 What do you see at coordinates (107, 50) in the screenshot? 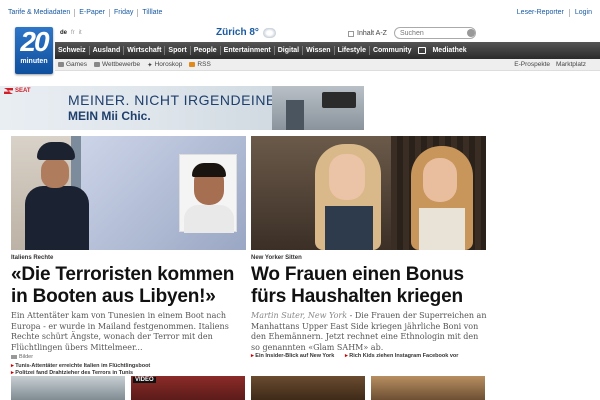
I see `nav-ausland: Ausland` at bounding box center [107, 50].